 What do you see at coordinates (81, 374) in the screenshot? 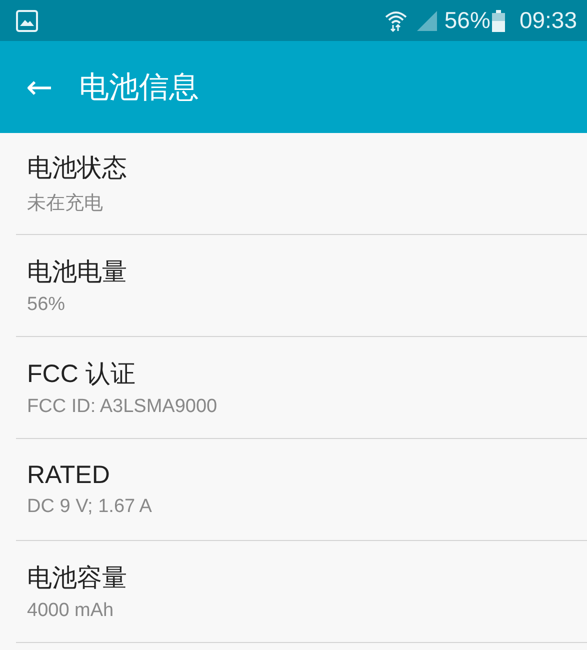
I see `item-title: FCC 认证` at bounding box center [81, 374].